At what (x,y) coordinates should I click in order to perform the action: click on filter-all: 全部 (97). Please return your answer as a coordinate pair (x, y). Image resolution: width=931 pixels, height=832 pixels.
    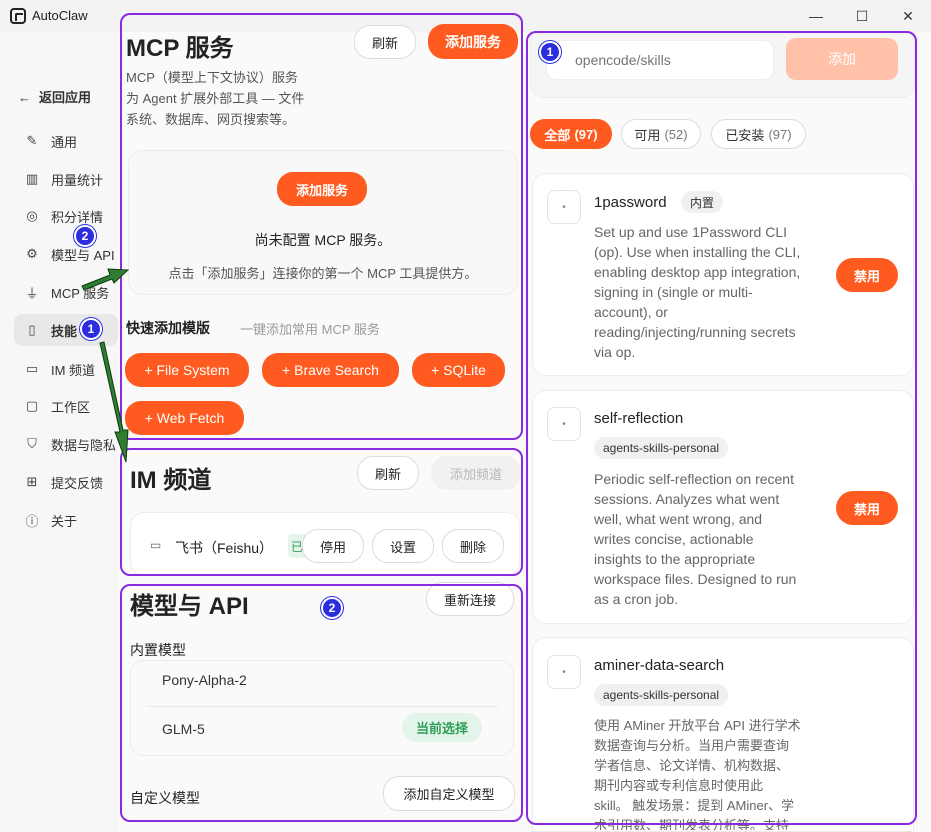
    Looking at the image, I should click on (571, 134).